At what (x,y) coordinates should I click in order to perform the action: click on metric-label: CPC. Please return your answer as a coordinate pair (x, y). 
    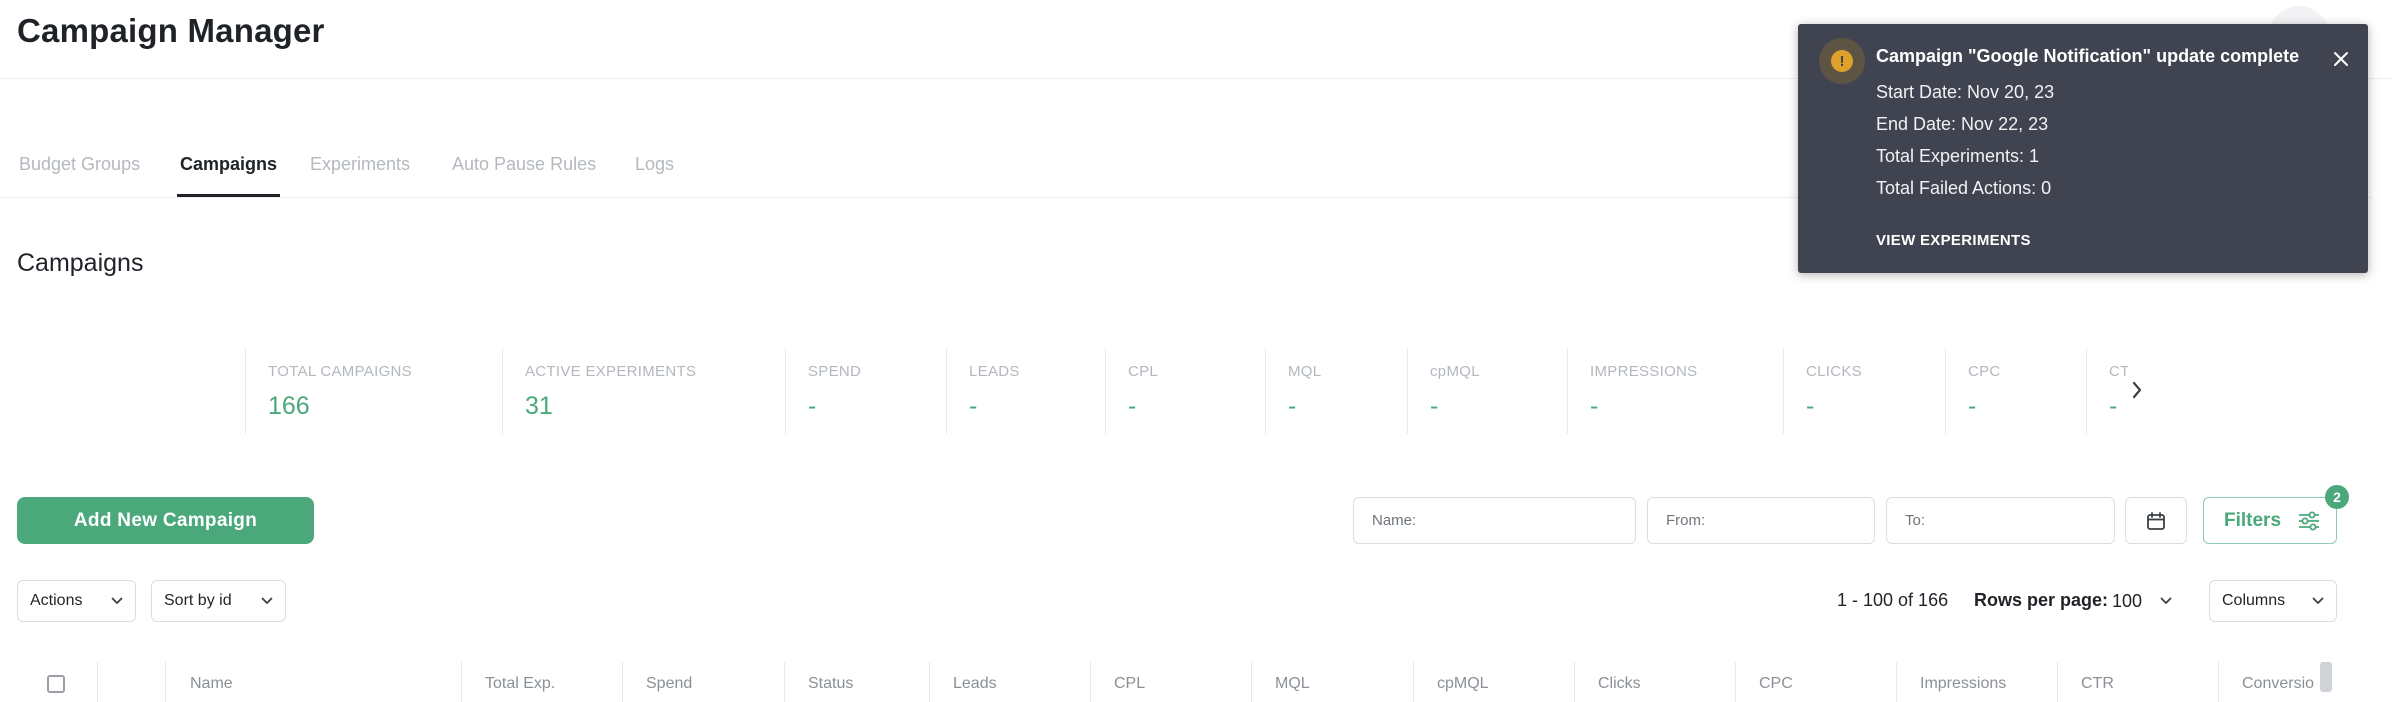
    Looking at the image, I should click on (1984, 371).